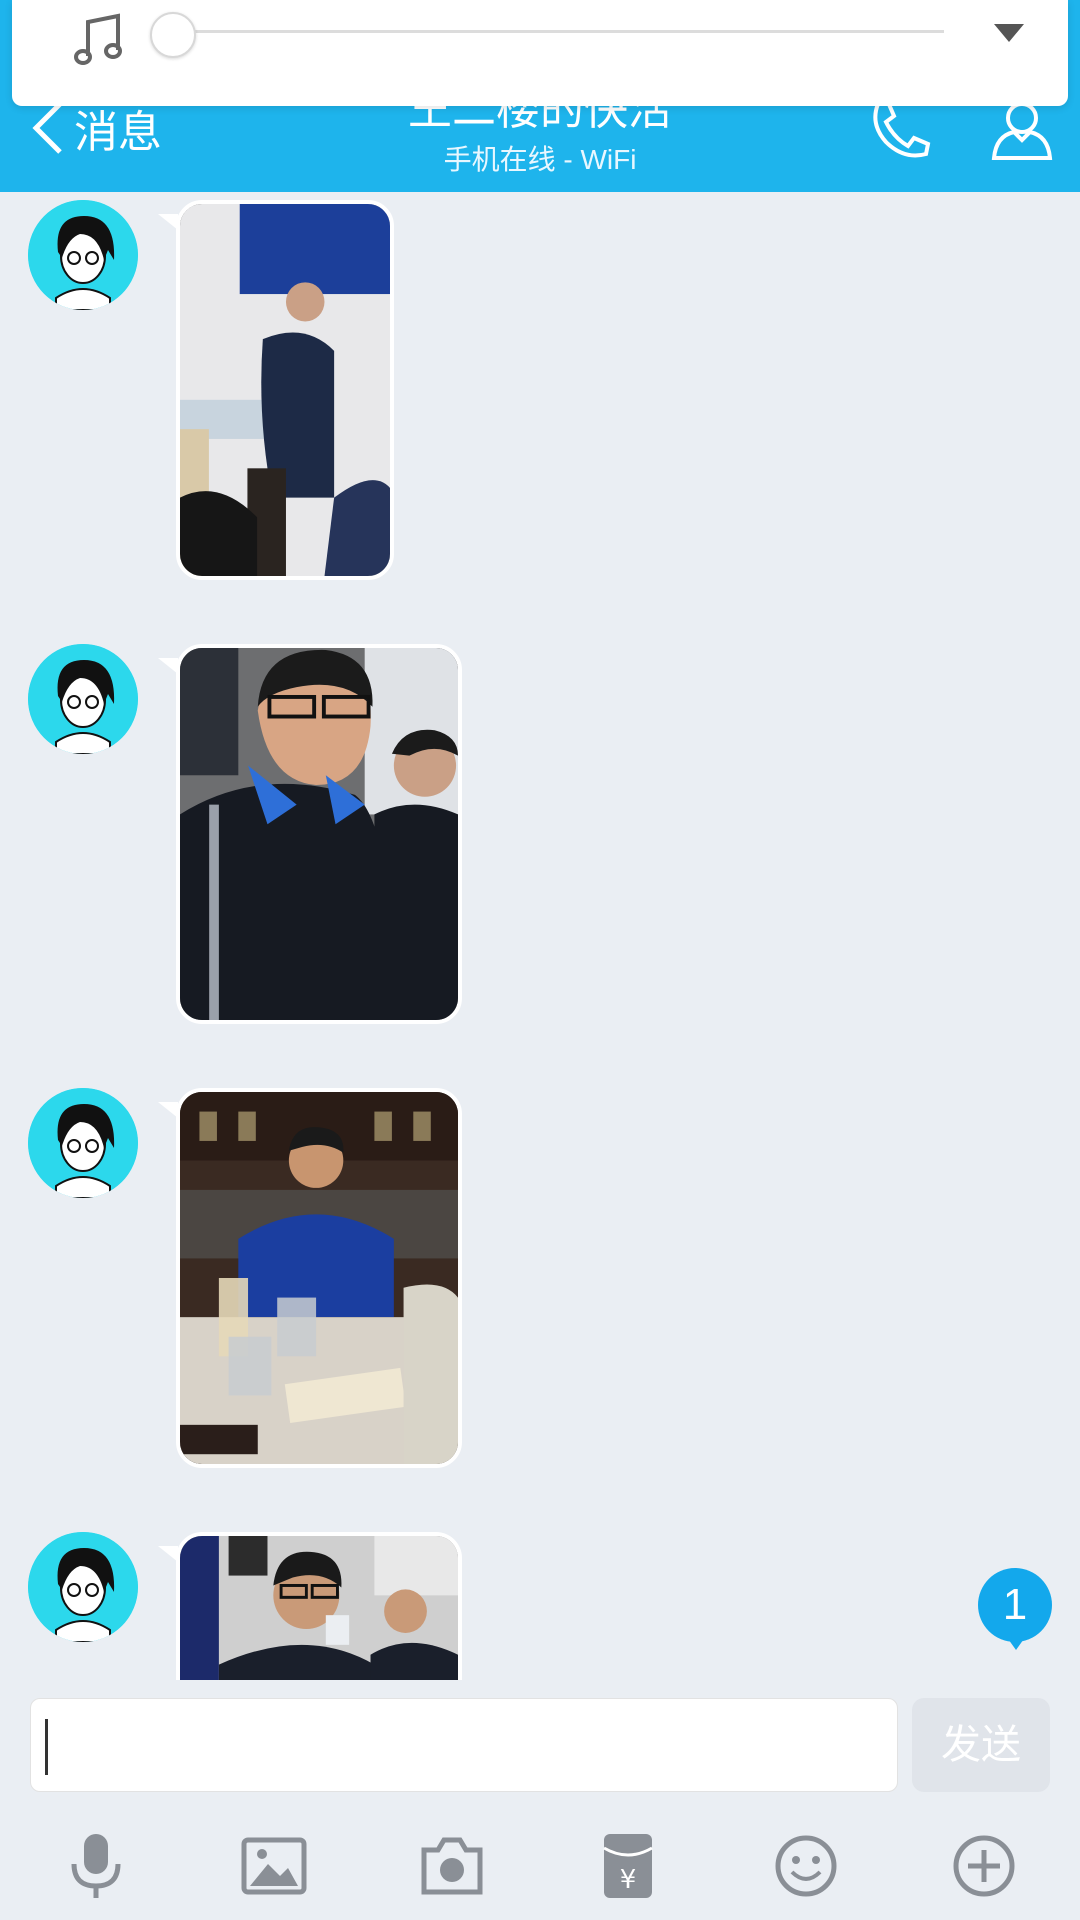  Describe the element at coordinates (1022, 130) in the screenshot. I see `person-profile-icon` at that location.